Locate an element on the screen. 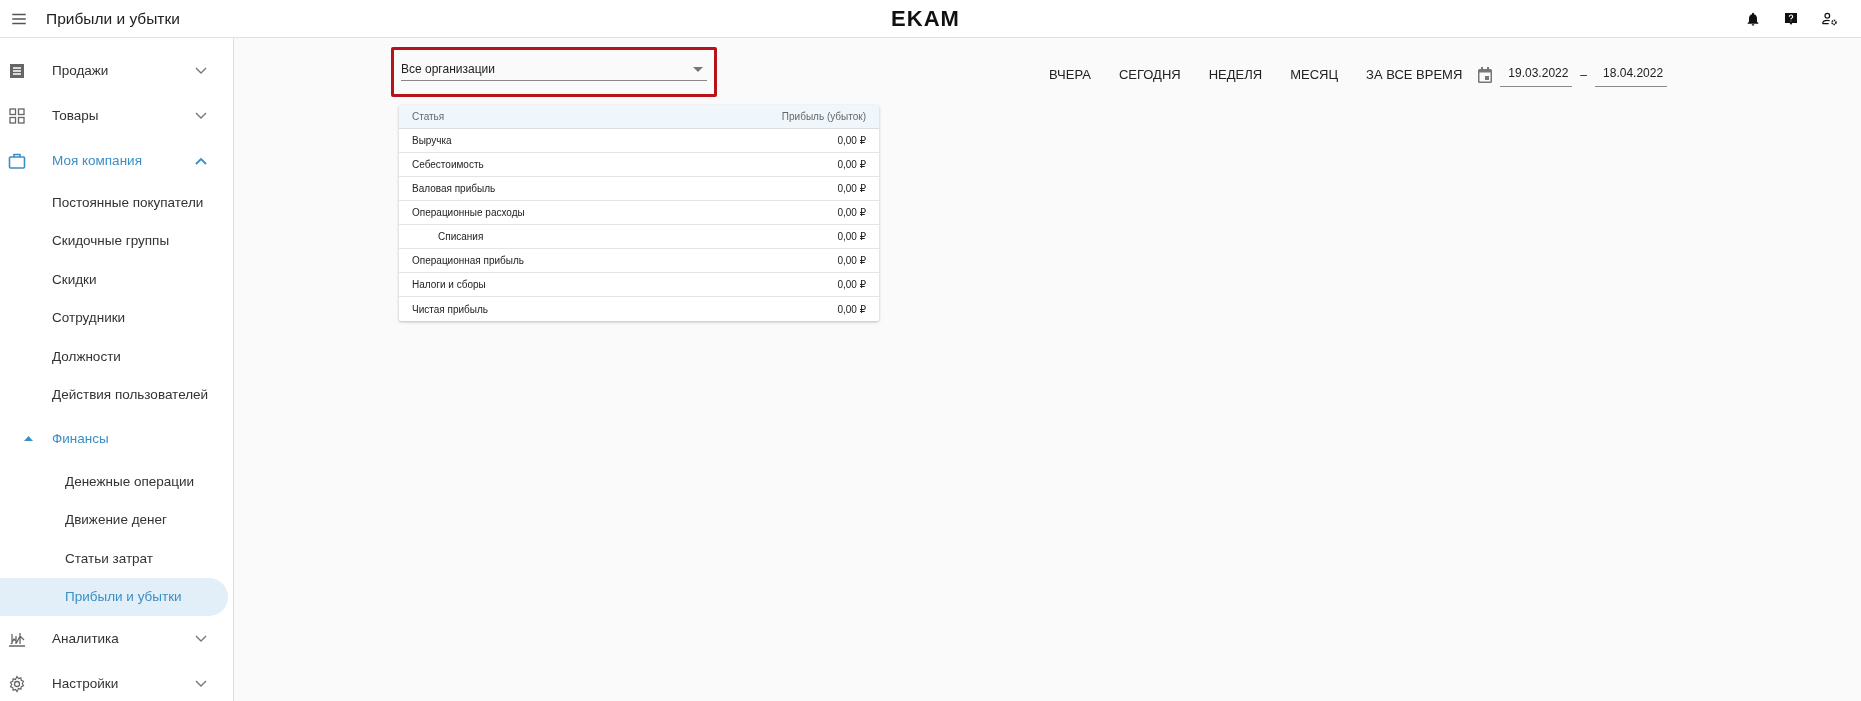 The height and width of the screenshot is (701, 1861). nav-item: Действия пользователей is located at coordinates (116, 394).